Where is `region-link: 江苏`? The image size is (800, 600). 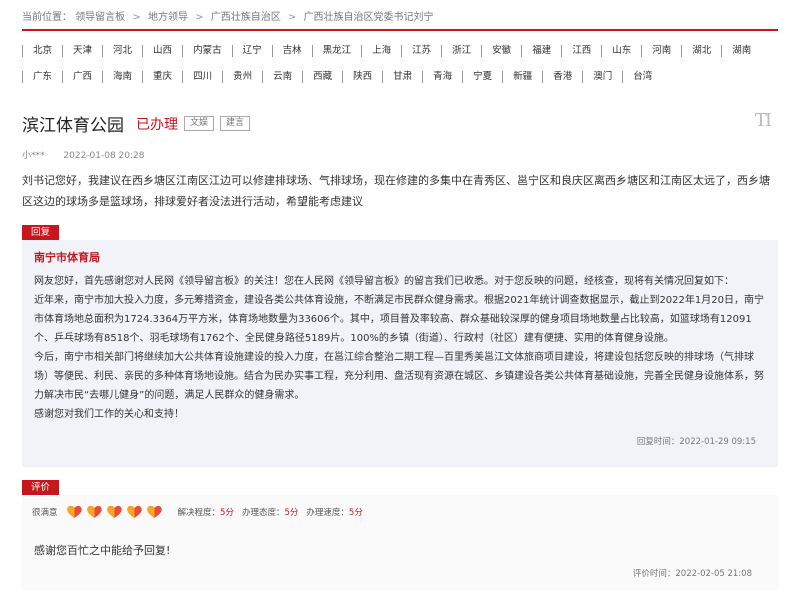 region-link: 江苏 is located at coordinates (421, 51).